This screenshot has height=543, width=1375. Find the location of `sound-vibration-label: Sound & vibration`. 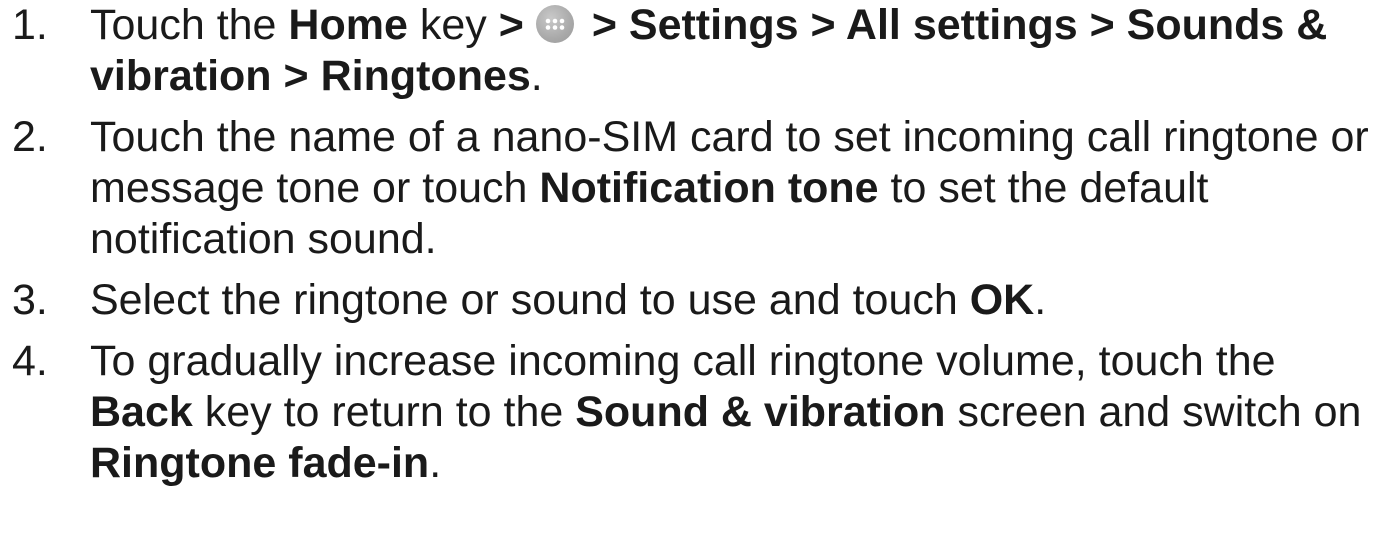

sound-vibration-label: Sound & vibration is located at coordinates (760, 412).